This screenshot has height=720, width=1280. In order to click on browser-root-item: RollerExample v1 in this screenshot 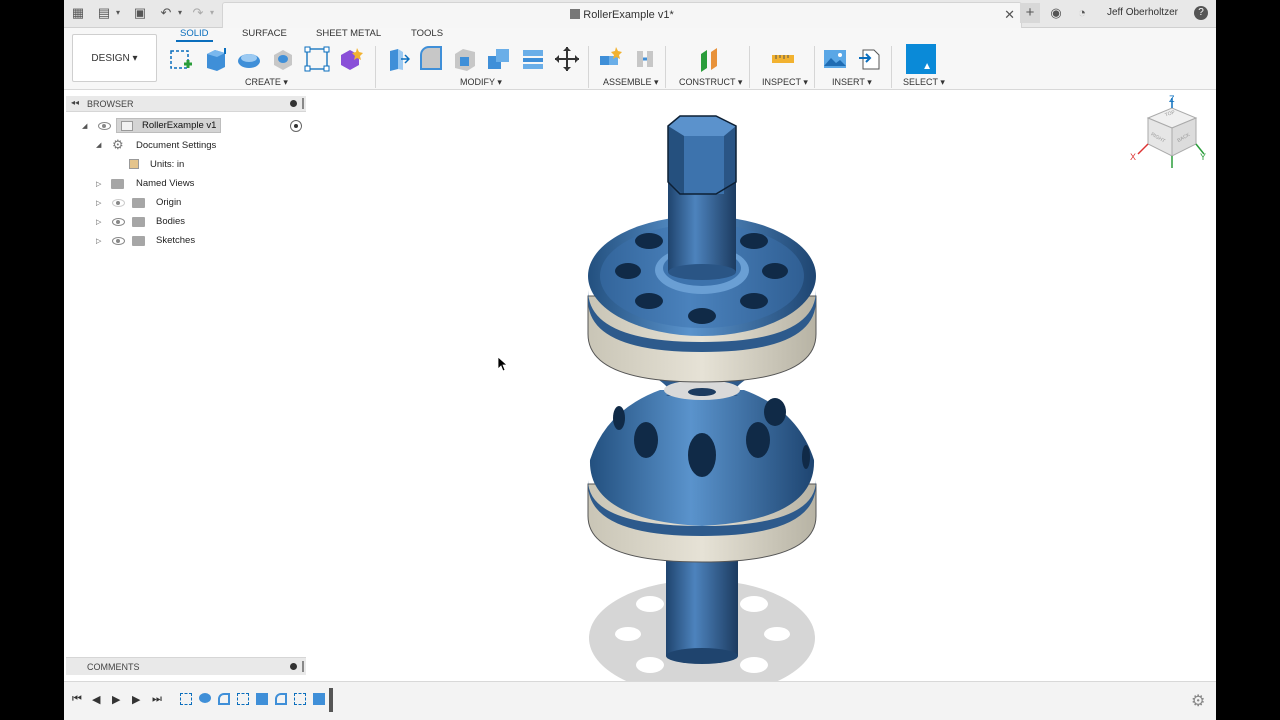, I will do `click(169, 125)`.